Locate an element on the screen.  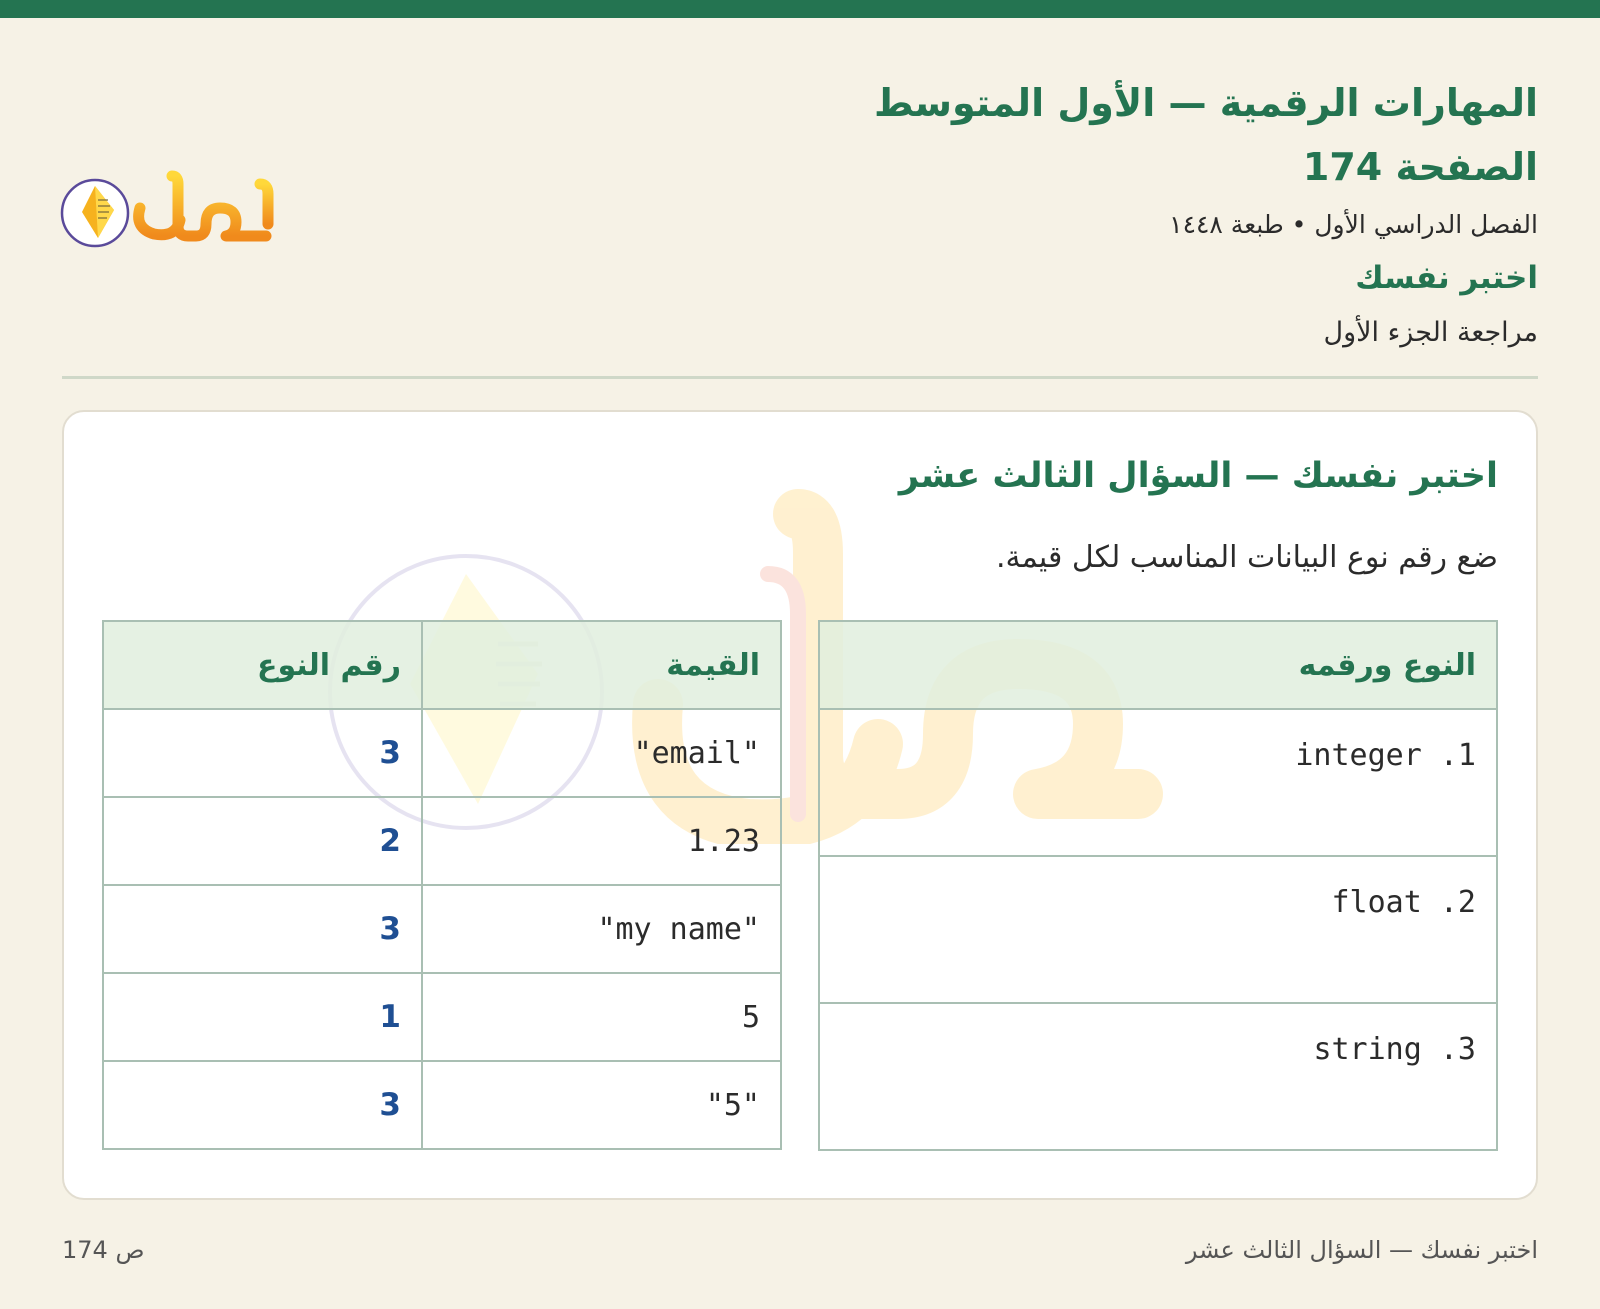
top-accent-bar is located at coordinates (800, 9).